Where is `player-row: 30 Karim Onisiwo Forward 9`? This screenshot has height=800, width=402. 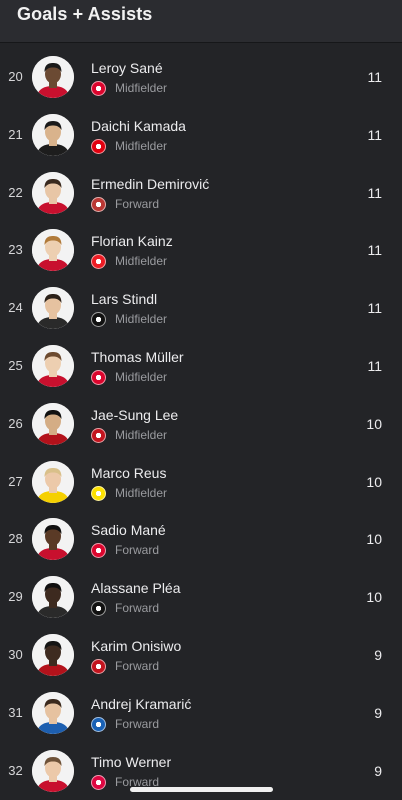
player-row: 30 Karim Onisiwo Forward 9 is located at coordinates (201, 655).